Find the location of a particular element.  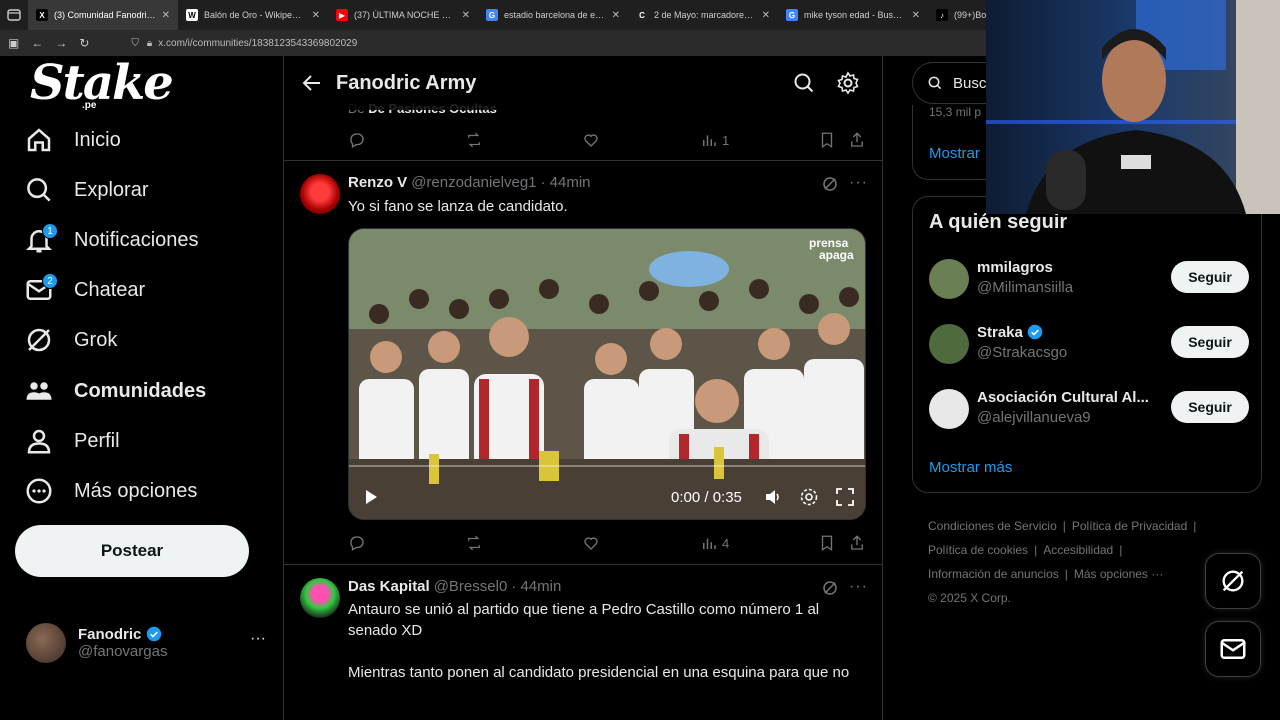

stake-logo-sub: .pe is located at coordinates (89, 105).